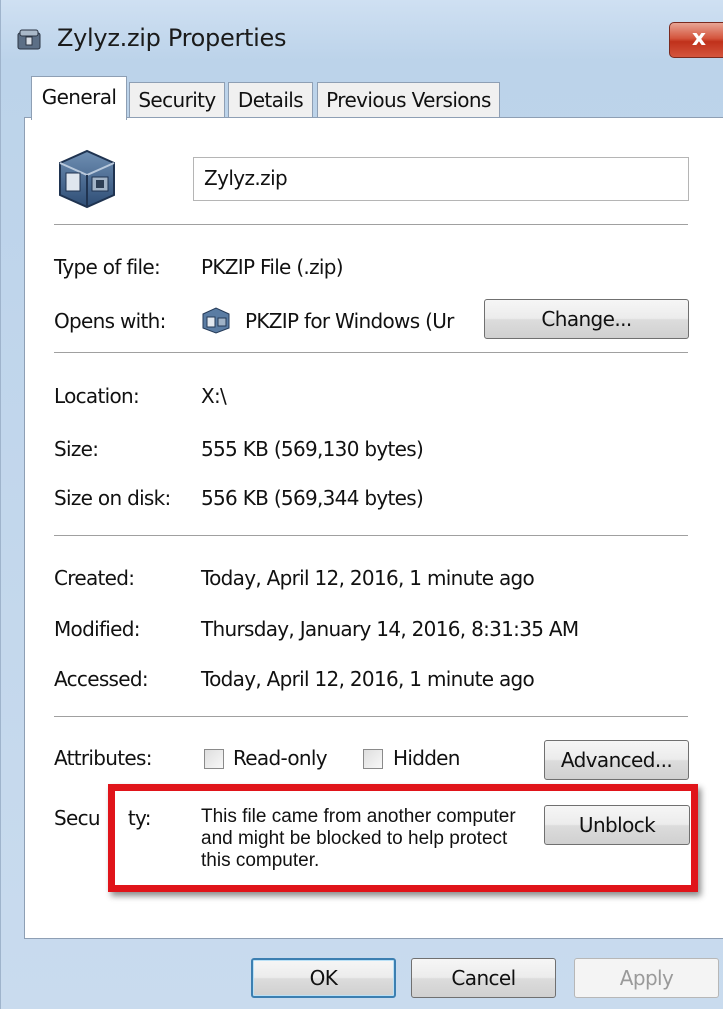  Describe the element at coordinates (77, 818) in the screenshot. I see `security-label-start: Secu` at that location.